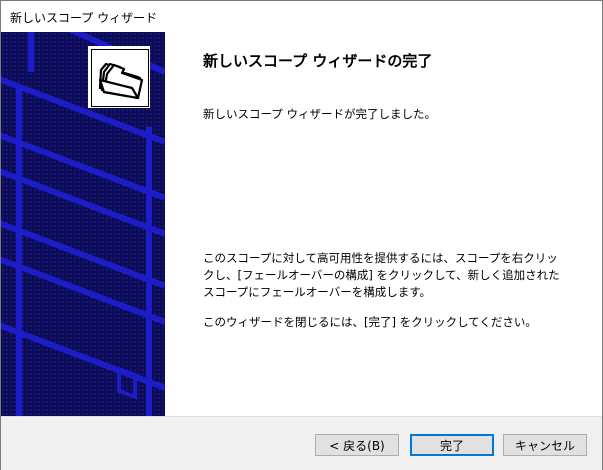 This screenshot has width=603, height=470. What do you see at coordinates (370, 322) in the screenshot?
I see `close-instructions: このウィザードを閉じるには、[完了] をクリックしてください。` at bounding box center [370, 322].